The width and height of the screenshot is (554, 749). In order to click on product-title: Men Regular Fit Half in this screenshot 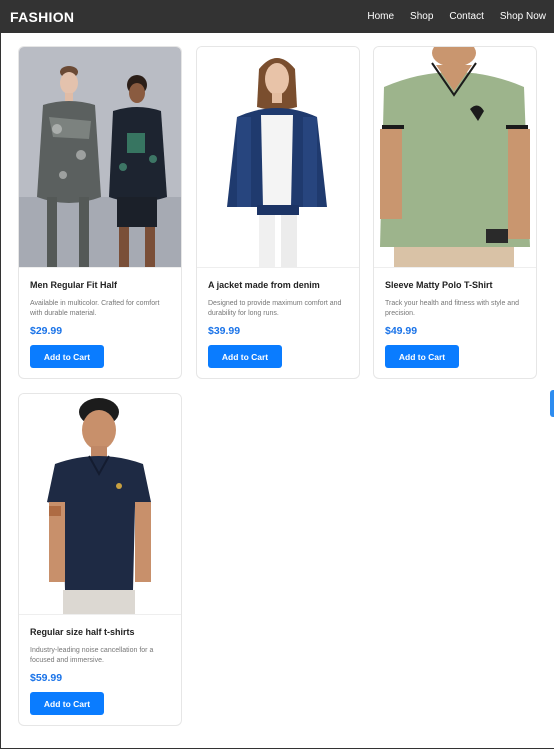, I will do `click(100, 285)`.